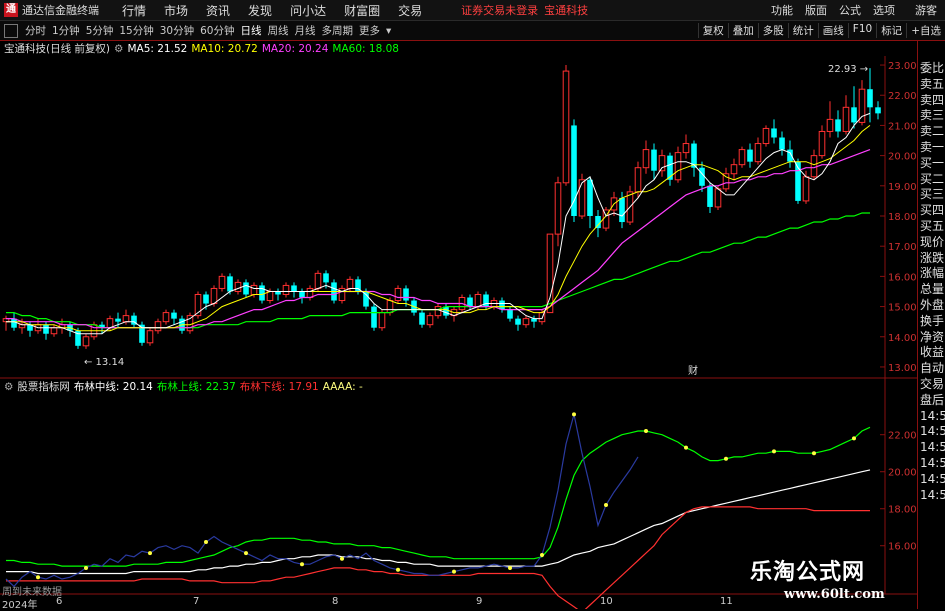  What do you see at coordinates (902, 473) in the screenshot?
I see `y-tick-label: 20.00` at bounding box center [902, 473].